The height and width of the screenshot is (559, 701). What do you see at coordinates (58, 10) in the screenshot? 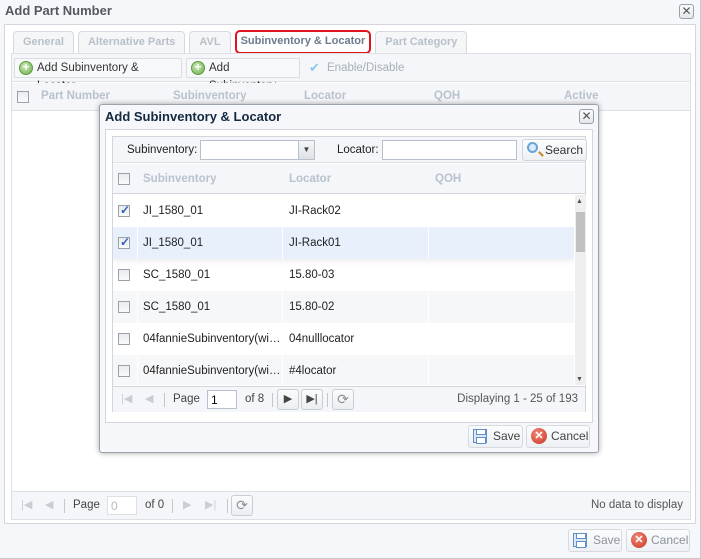
I see `window-title: Add Part Number` at bounding box center [58, 10].